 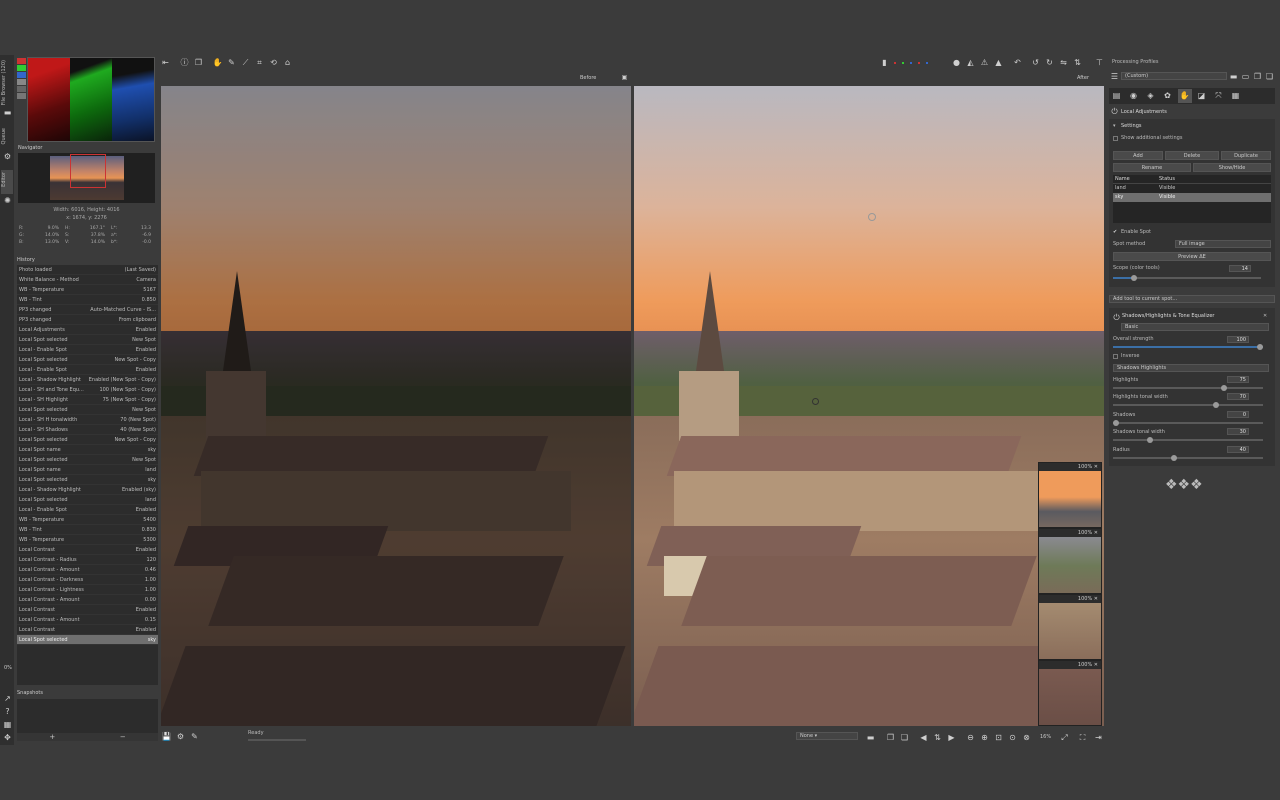 What do you see at coordinates (1012, 737) in the screenshot?
I see `zoom-100-icon: ⊙` at bounding box center [1012, 737].